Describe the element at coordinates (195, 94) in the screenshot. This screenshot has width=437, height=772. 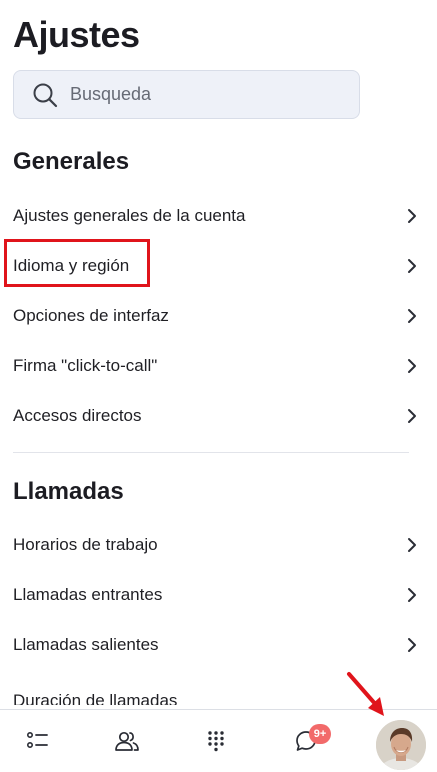
I see `search-input` at that location.